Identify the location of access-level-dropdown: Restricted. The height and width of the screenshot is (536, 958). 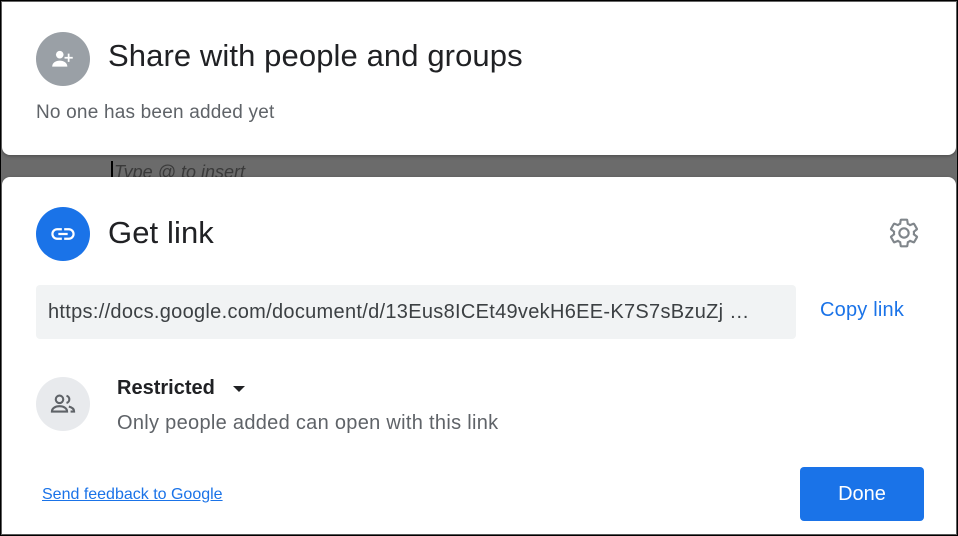
(181, 388).